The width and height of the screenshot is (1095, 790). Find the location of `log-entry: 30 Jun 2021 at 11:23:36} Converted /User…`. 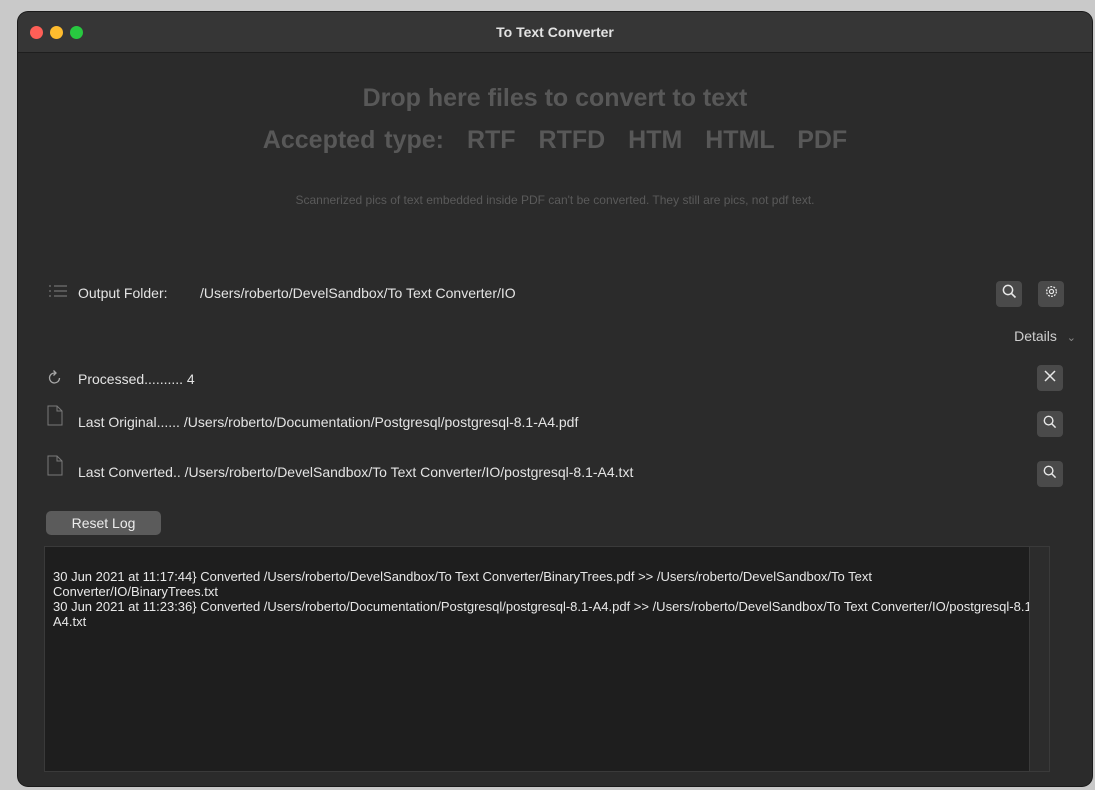

log-entry: 30 Jun 2021 at 11:23:36} Converted /User… is located at coordinates (545, 614).